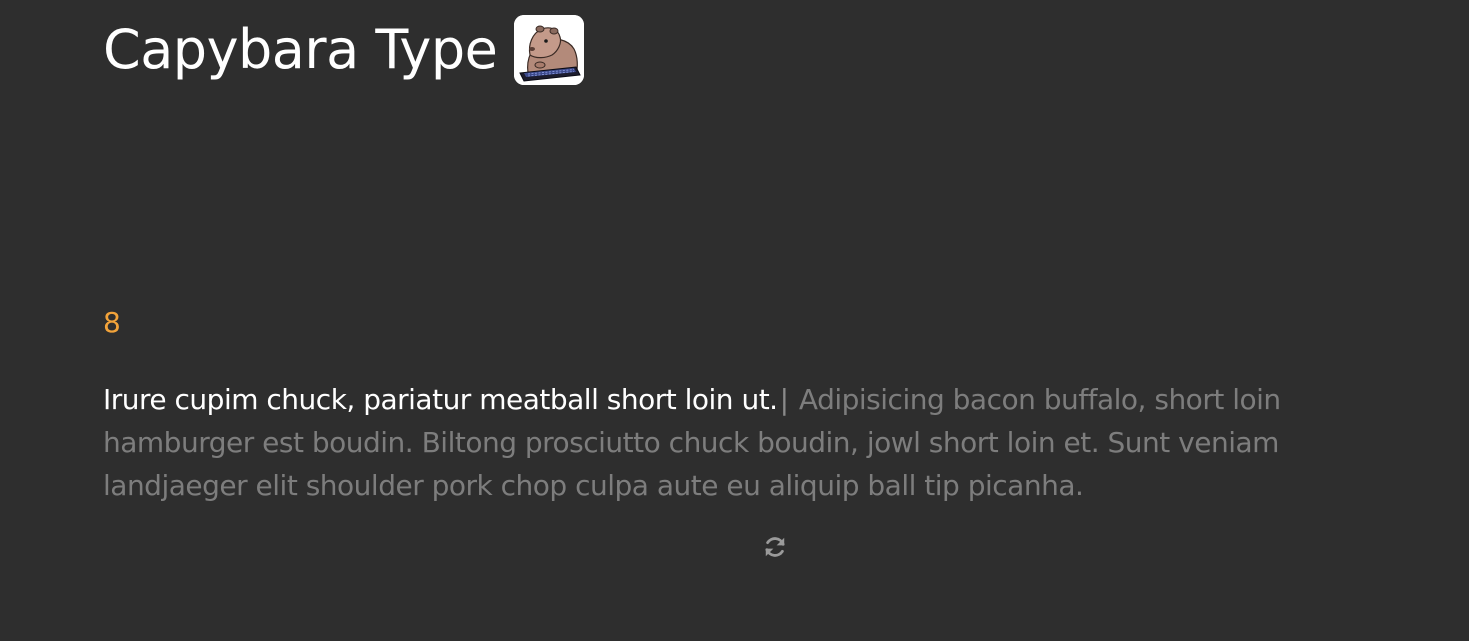 This screenshot has width=1469, height=641. I want to click on word-counter: 8, so click(112, 322).